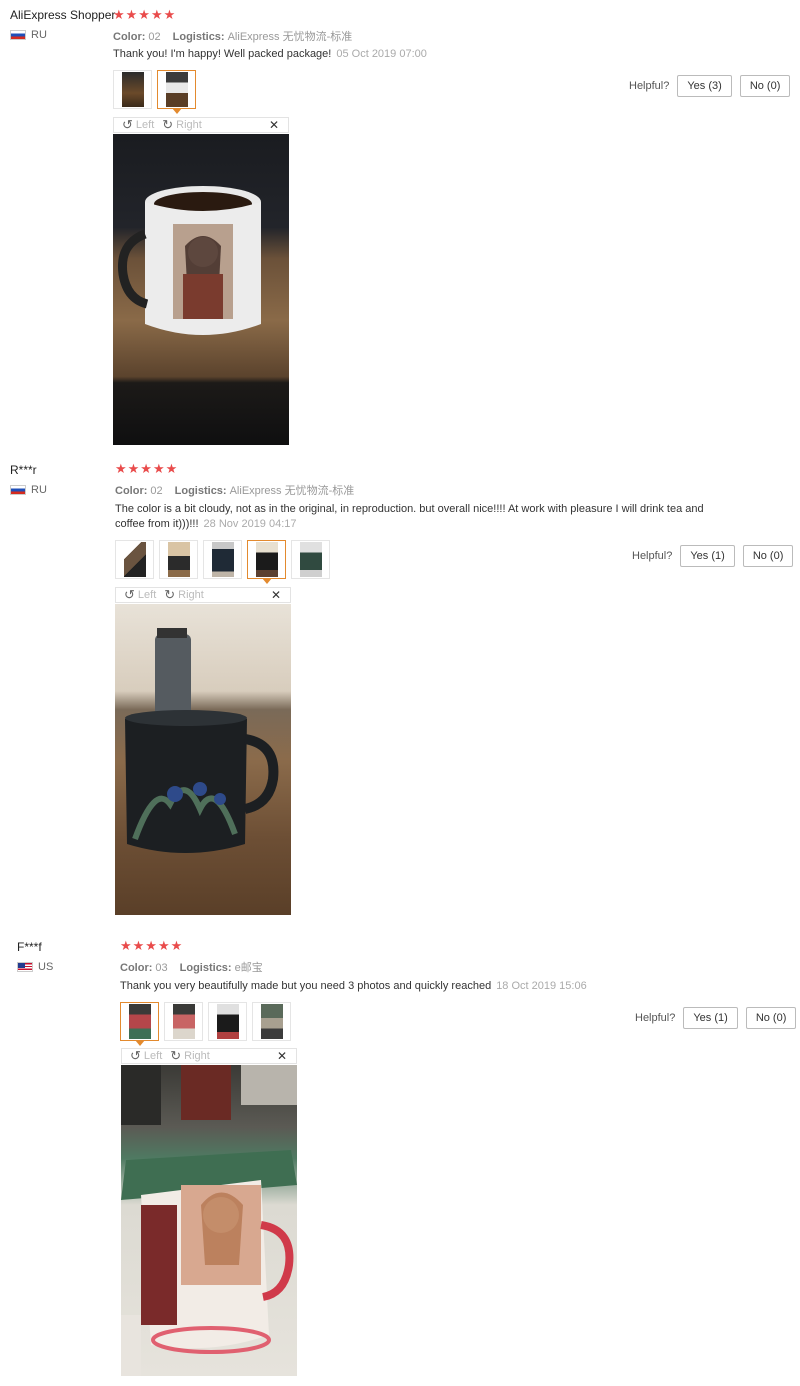  Describe the element at coordinates (381, 54) in the screenshot. I see `review-date: 05 Oct 2019 07:00` at that location.